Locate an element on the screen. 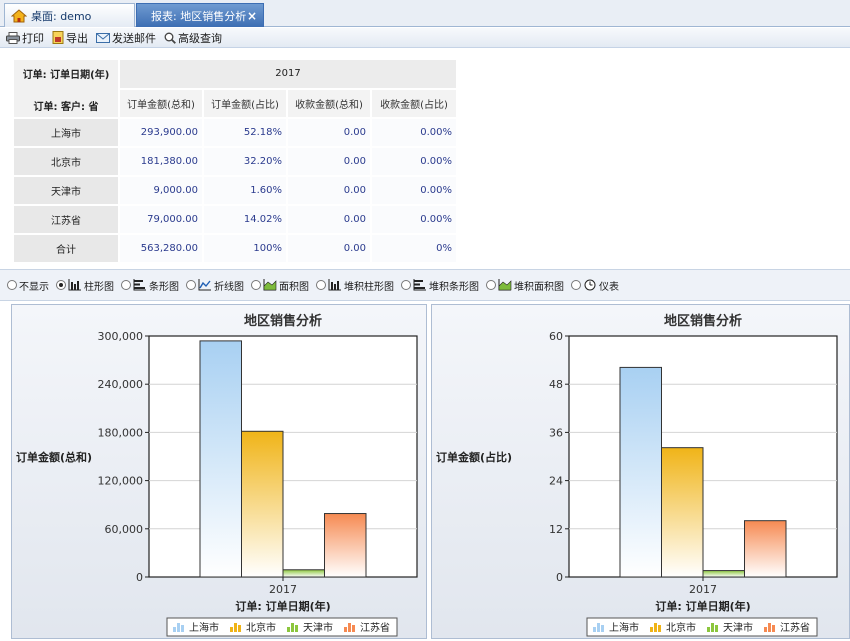  advanced-query-label: 高级查询 is located at coordinates (200, 38).